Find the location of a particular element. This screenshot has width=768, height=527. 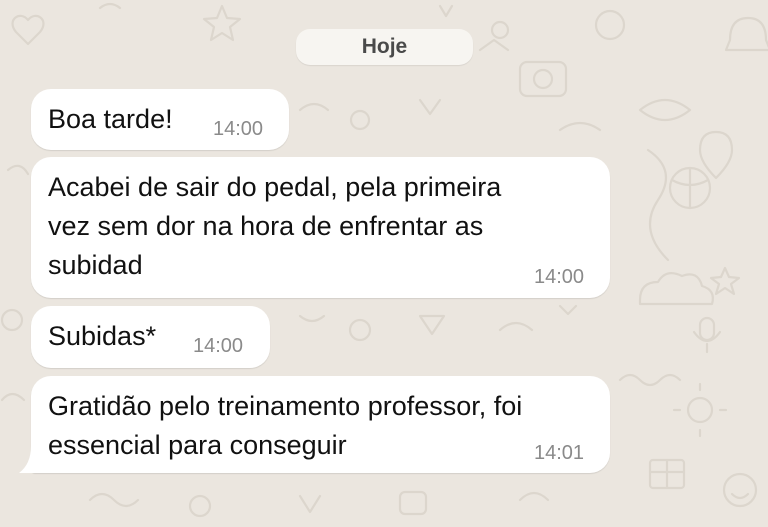

message-bubble: Subidas* 14:00 is located at coordinates (150, 337).